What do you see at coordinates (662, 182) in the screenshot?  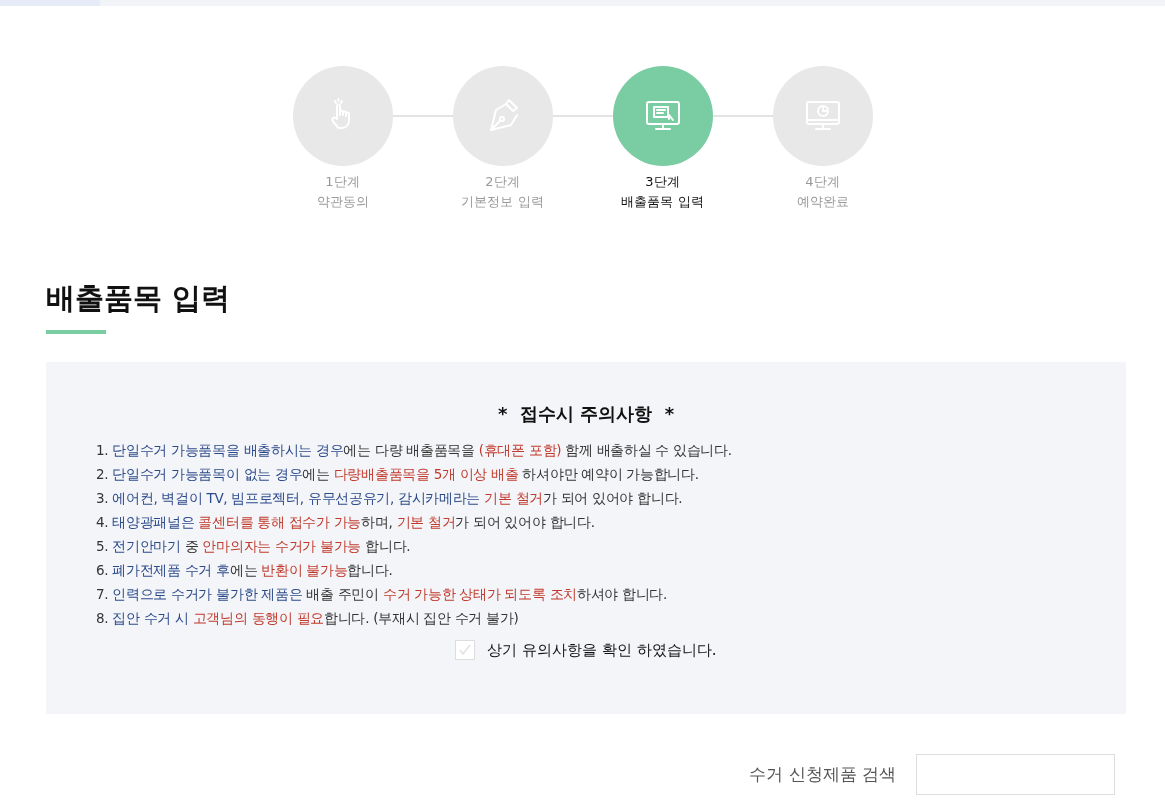 I see `step-number: 3단계` at bounding box center [662, 182].